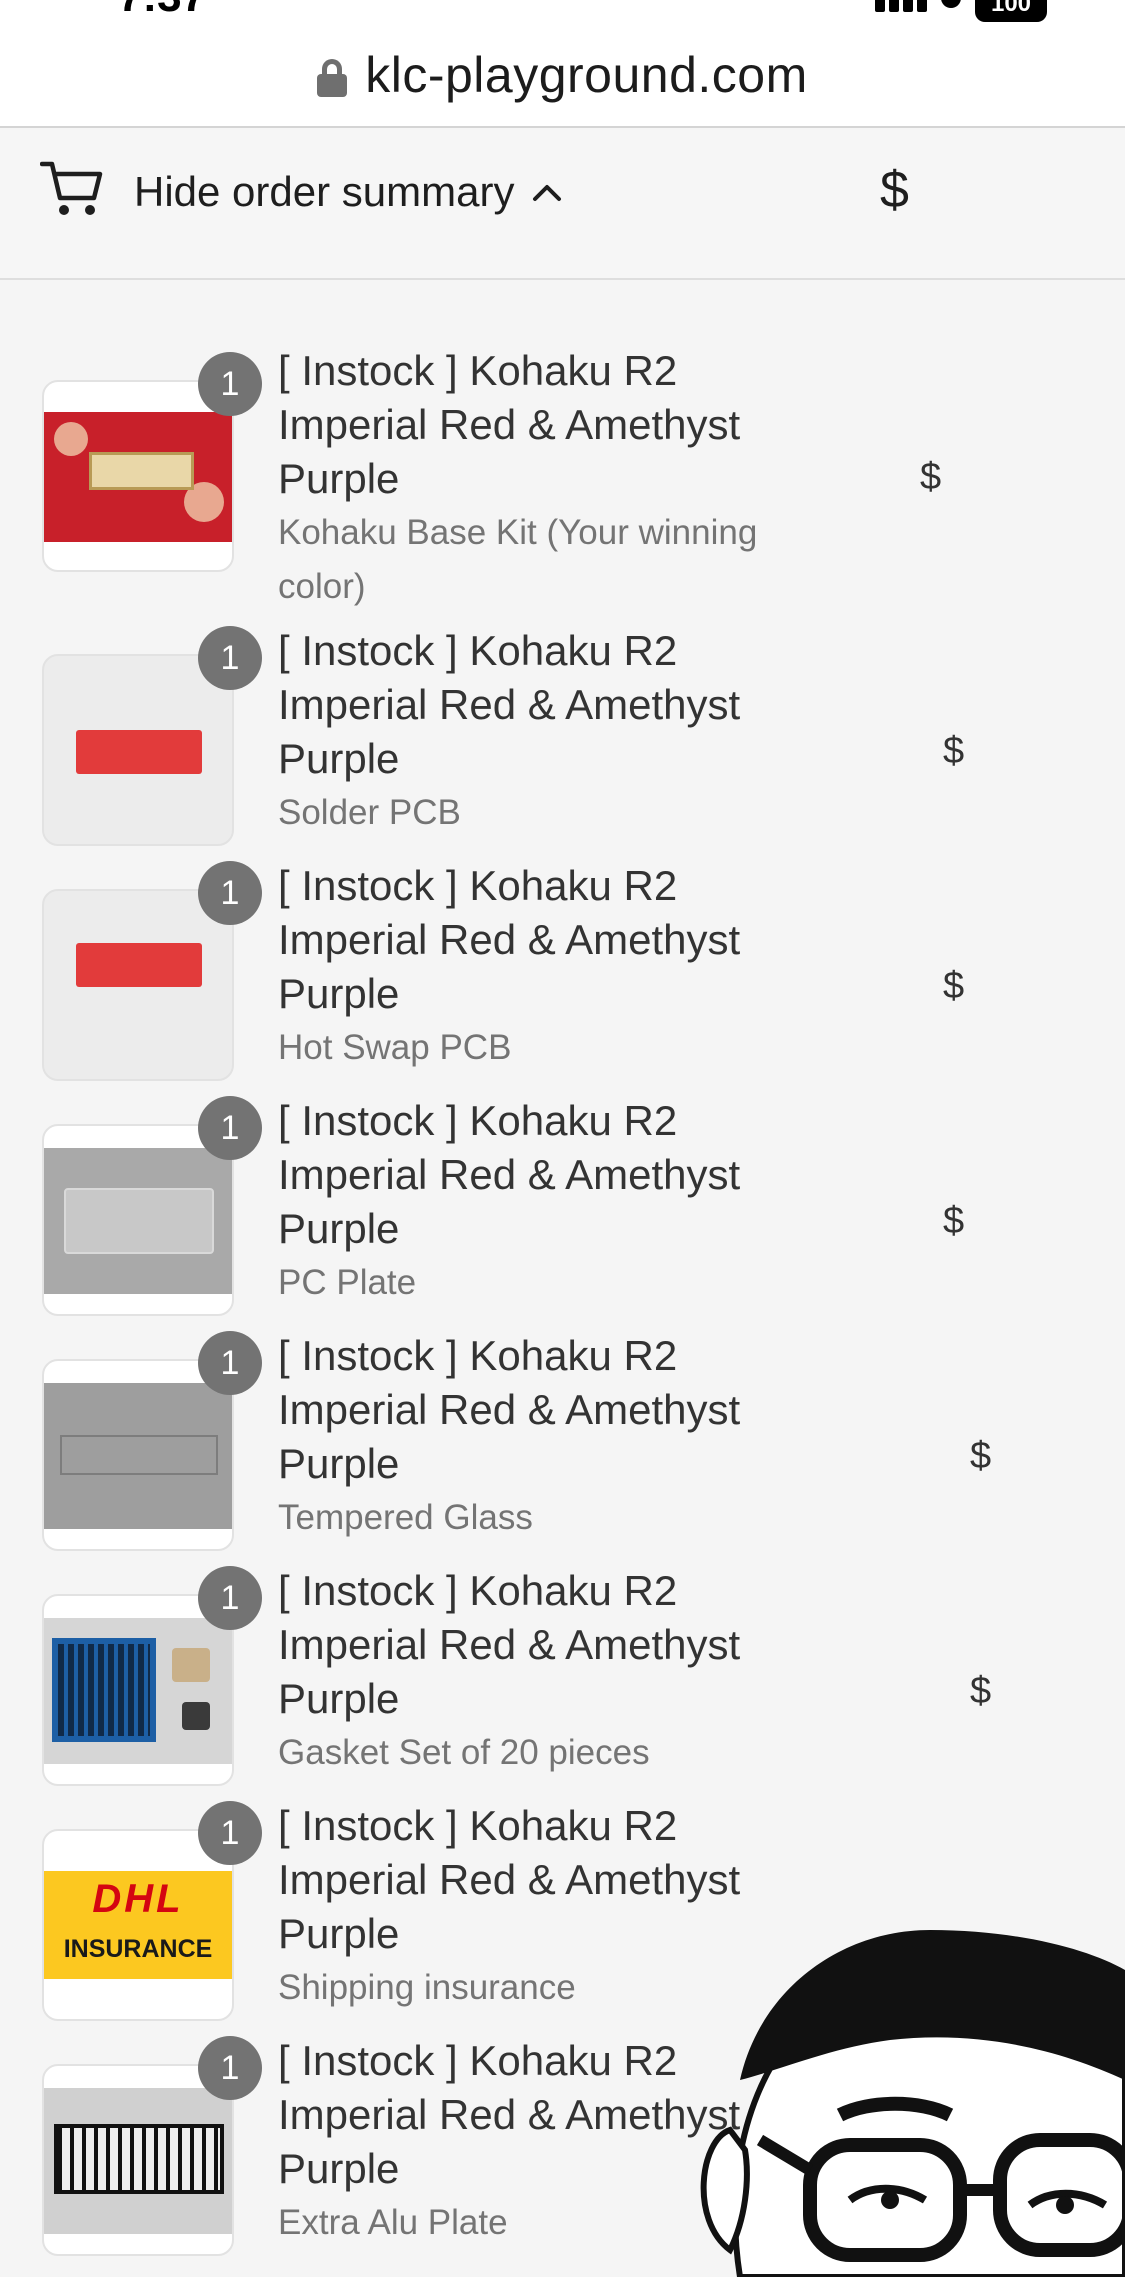 Image resolution: width=1125 pixels, height=2277 pixels. I want to click on item-variant: Kohaku Base Kit (Your winning color), so click(518, 559).